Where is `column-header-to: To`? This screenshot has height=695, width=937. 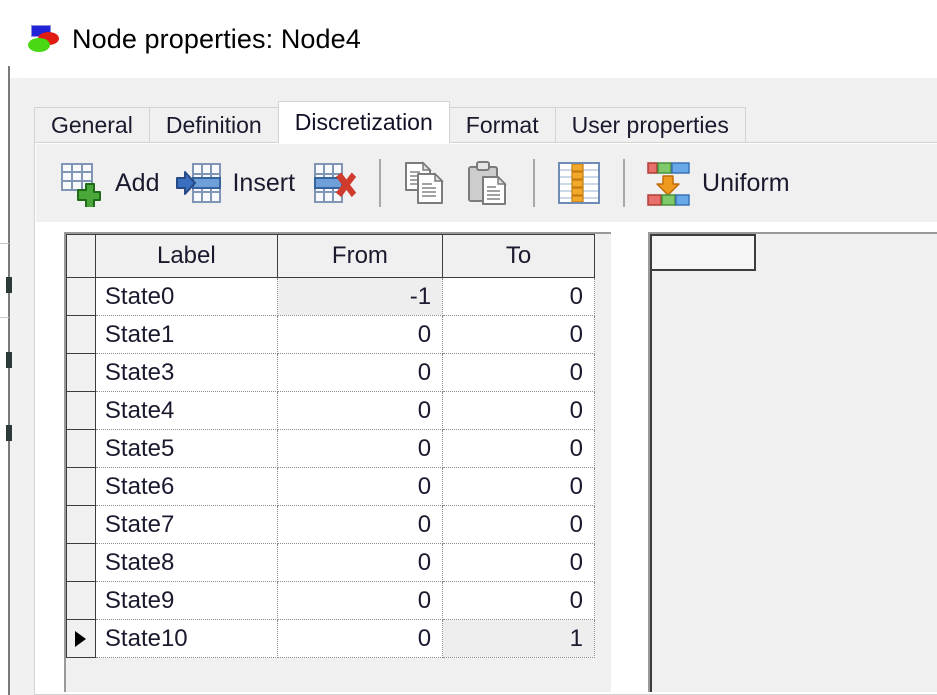 column-header-to: To is located at coordinates (518, 256).